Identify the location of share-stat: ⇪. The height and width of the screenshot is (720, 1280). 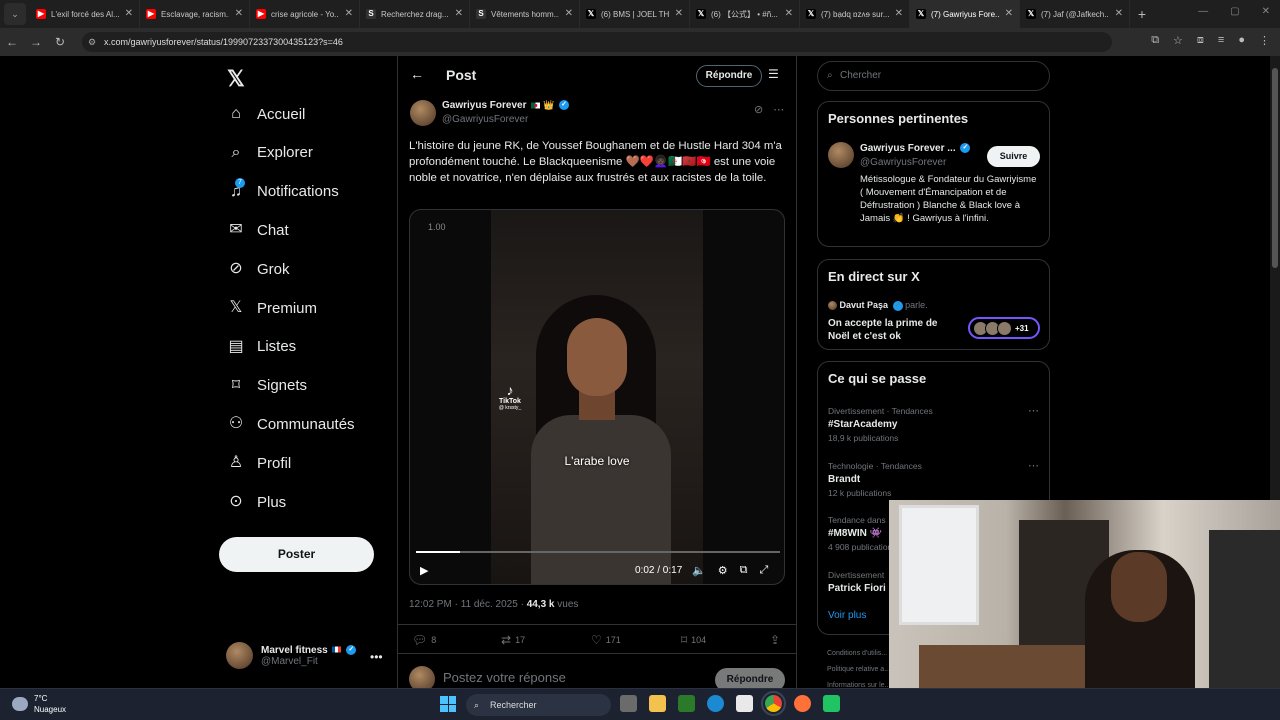
(775, 640).